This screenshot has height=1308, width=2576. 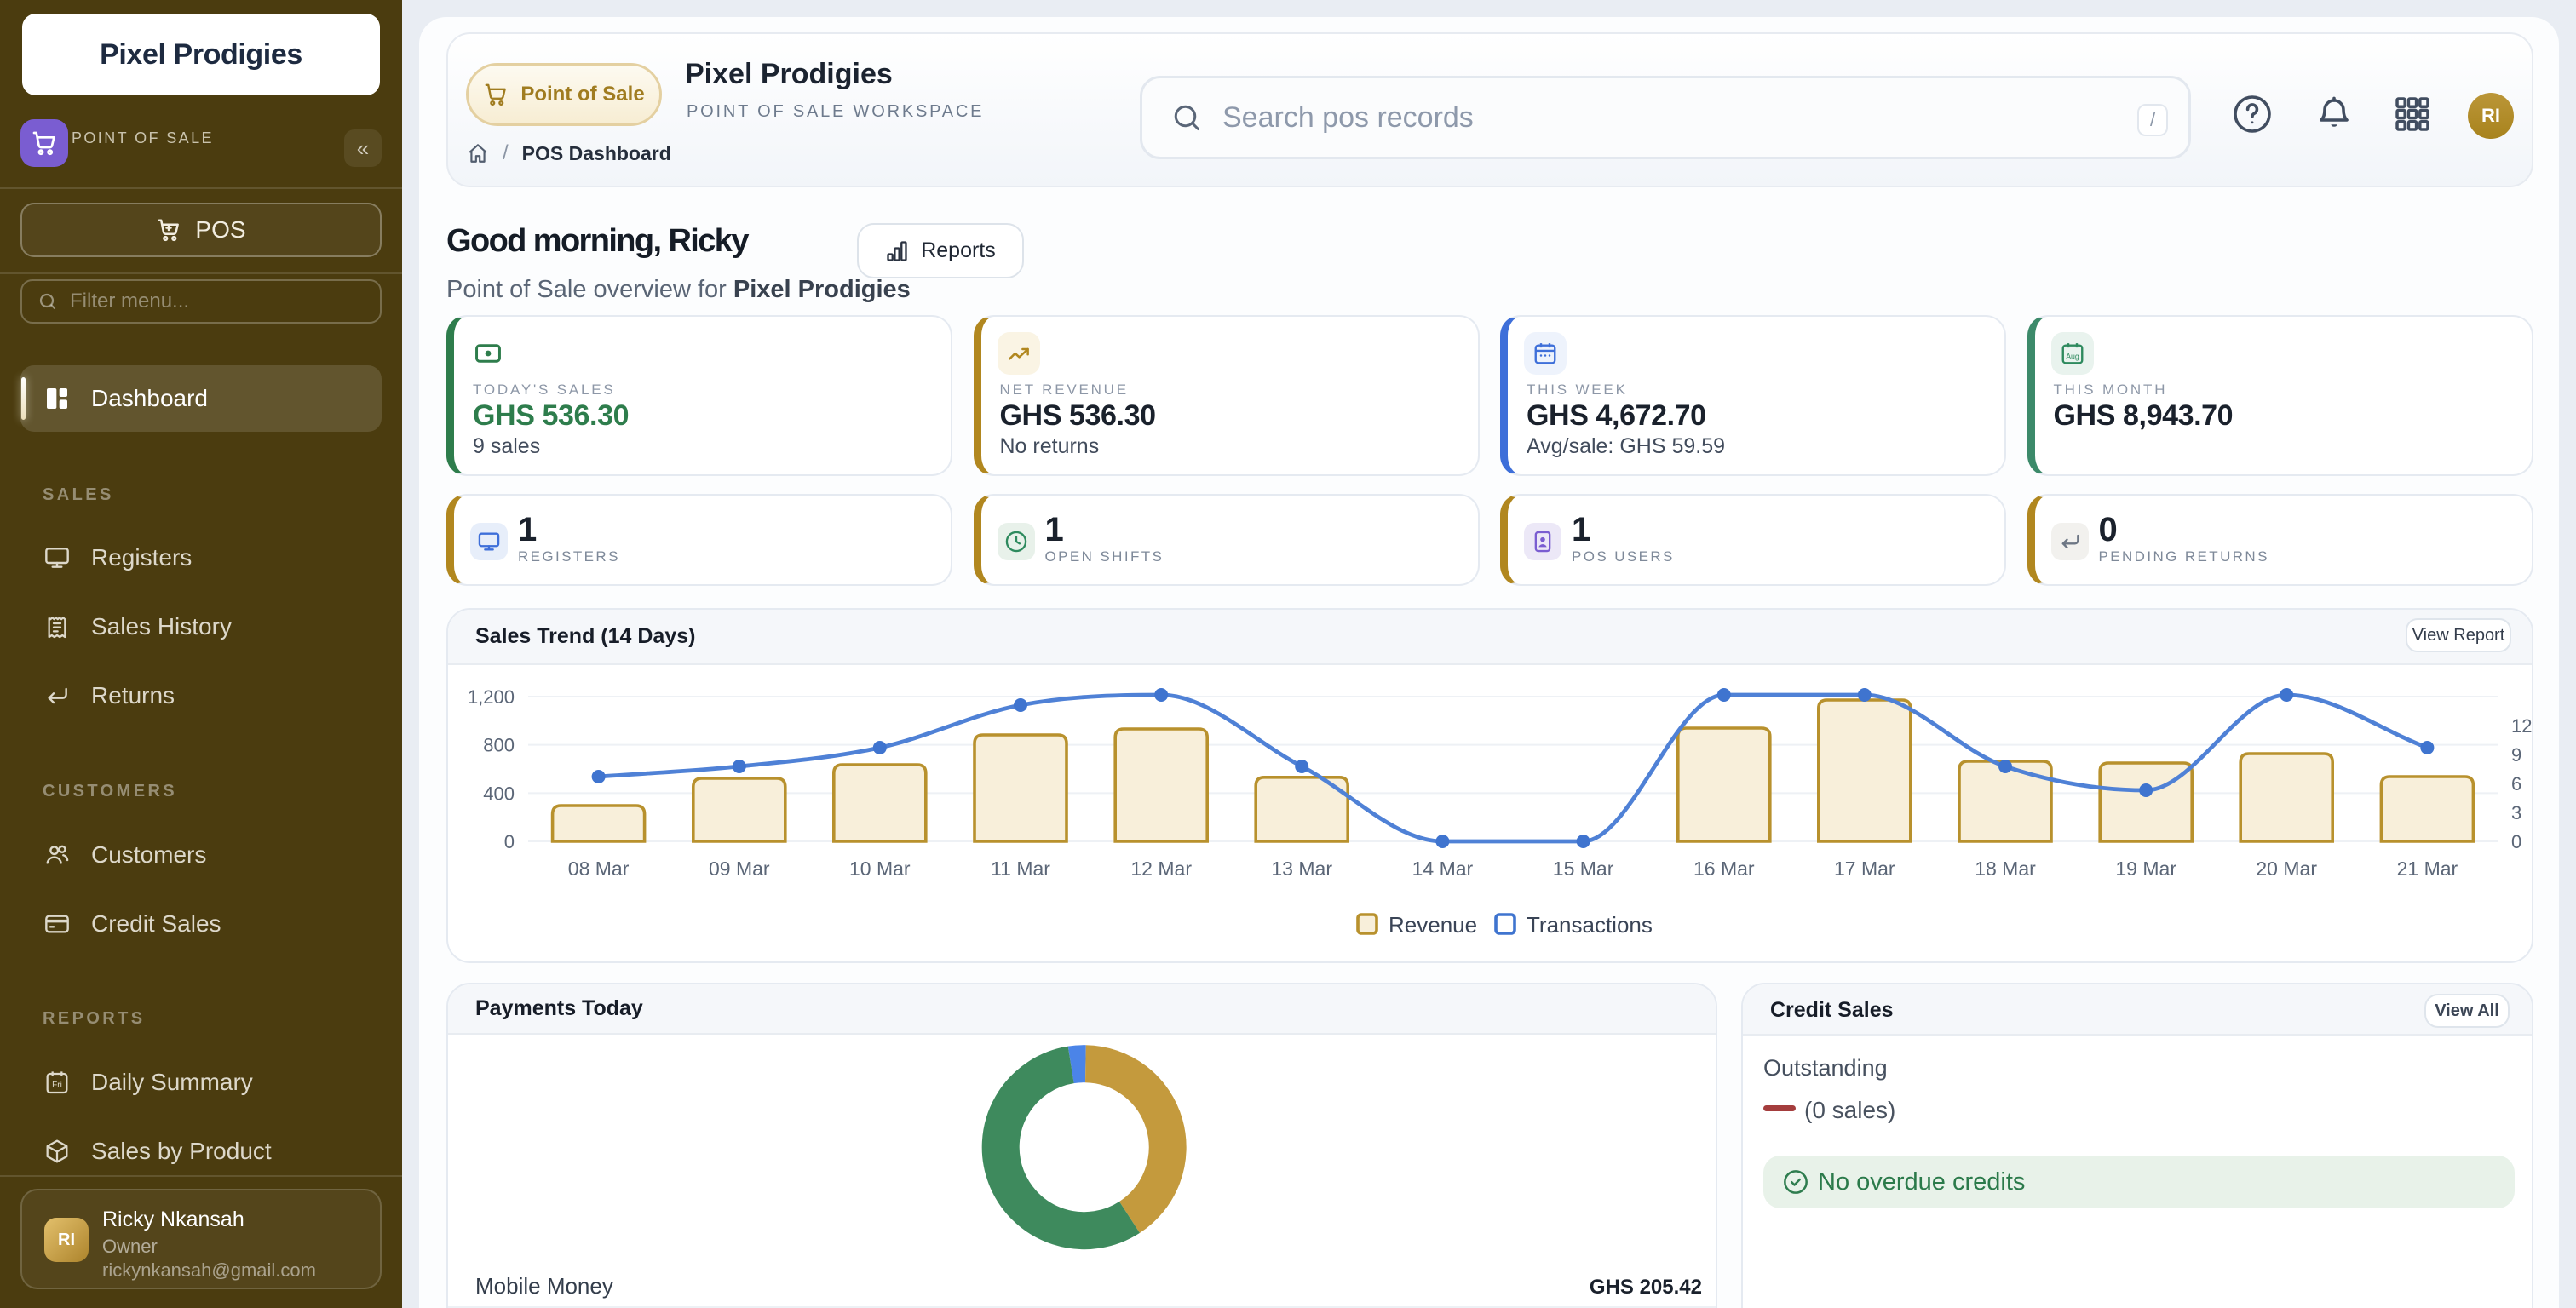 What do you see at coordinates (1864, 869) in the screenshot?
I see `svg-text: 17 Mar` at bounding box center [1864, 869].